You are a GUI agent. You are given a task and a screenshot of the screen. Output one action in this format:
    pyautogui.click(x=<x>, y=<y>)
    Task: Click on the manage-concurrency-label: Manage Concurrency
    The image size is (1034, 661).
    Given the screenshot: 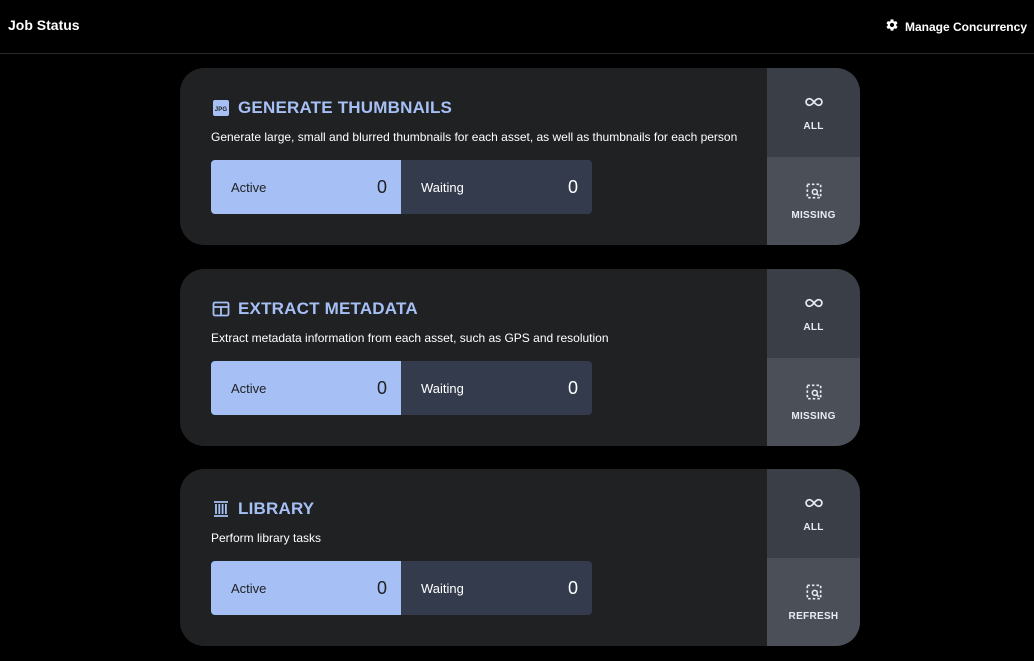 What is the action you would take?
    pyautogui.click(x=965, y=26)
    